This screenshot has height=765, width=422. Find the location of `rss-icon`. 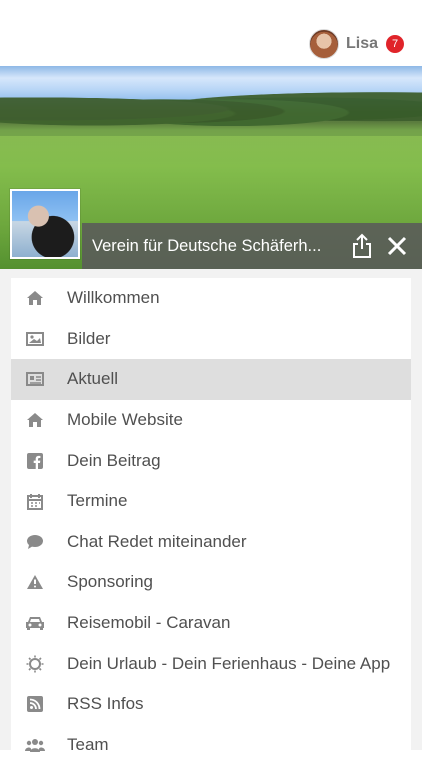

rss-icon is located at coordinates (35, 704).